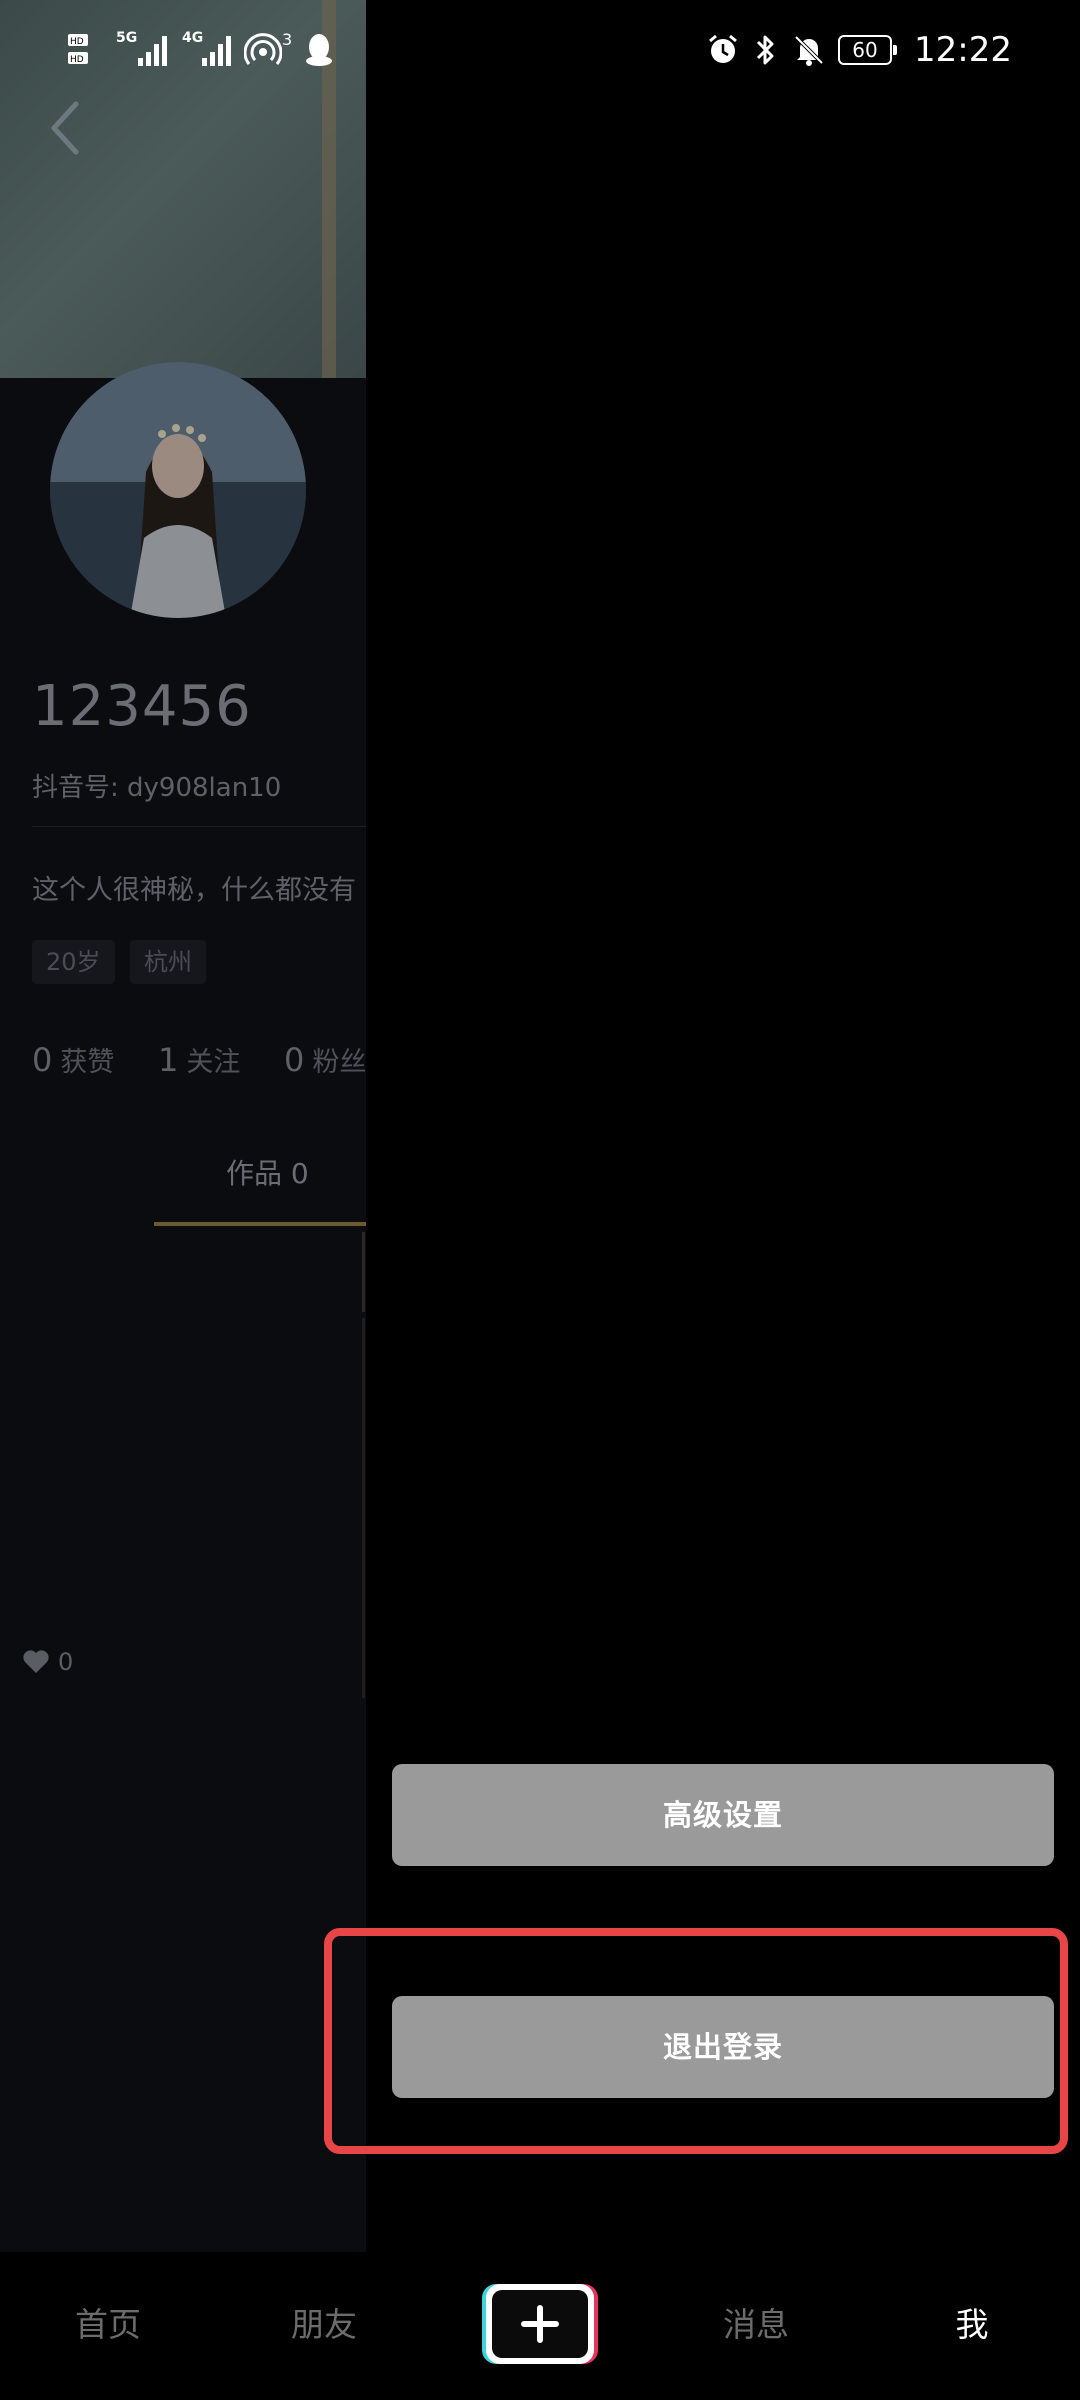 Image resolution: width=1080 pixels, height=2400 pixels. I want to click on profile-bio: 这个人很神秘，什么都没有, so click(194, 890).